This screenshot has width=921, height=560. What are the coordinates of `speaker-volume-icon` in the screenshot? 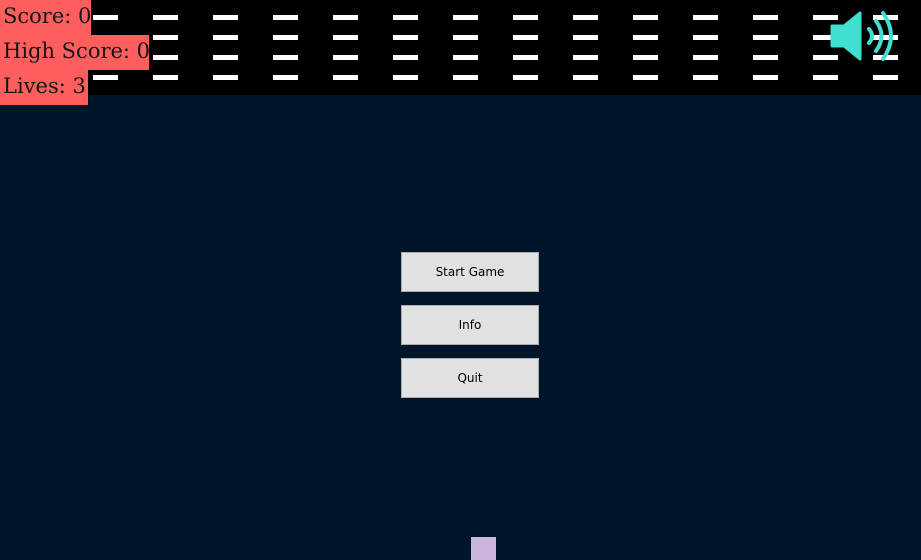 It's located at (861, 36).